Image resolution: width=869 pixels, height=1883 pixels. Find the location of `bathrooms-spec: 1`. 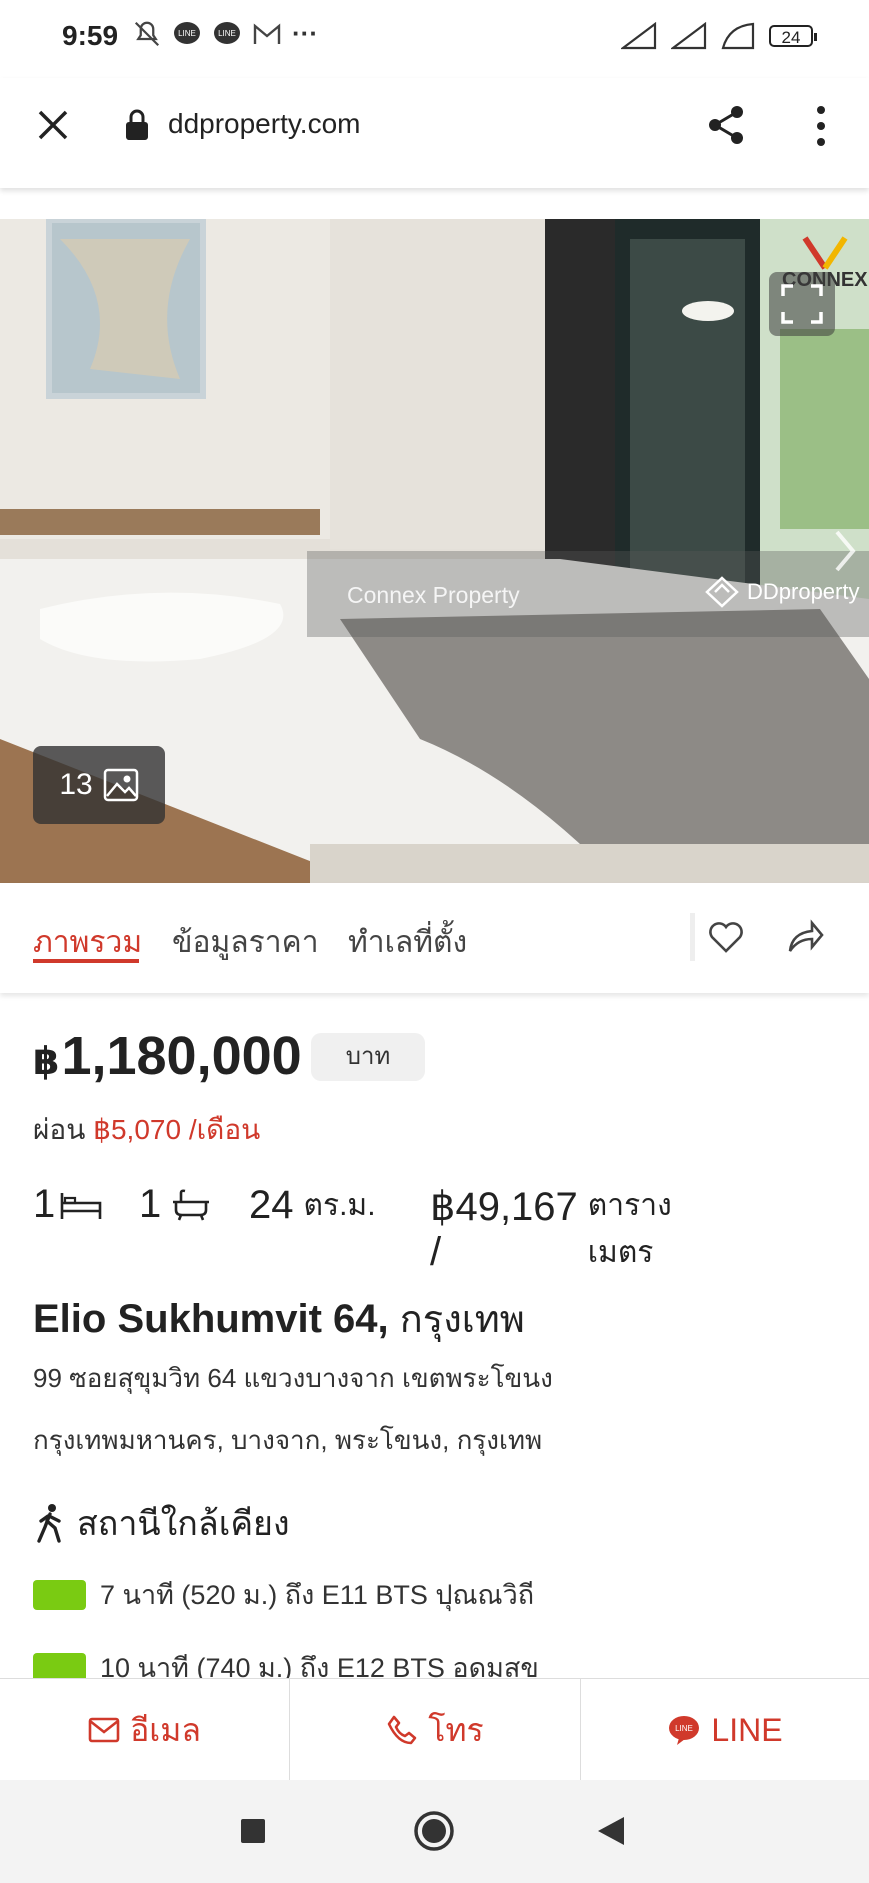

bathrooms-spec: 1 is located at coordinates (176, 1204).